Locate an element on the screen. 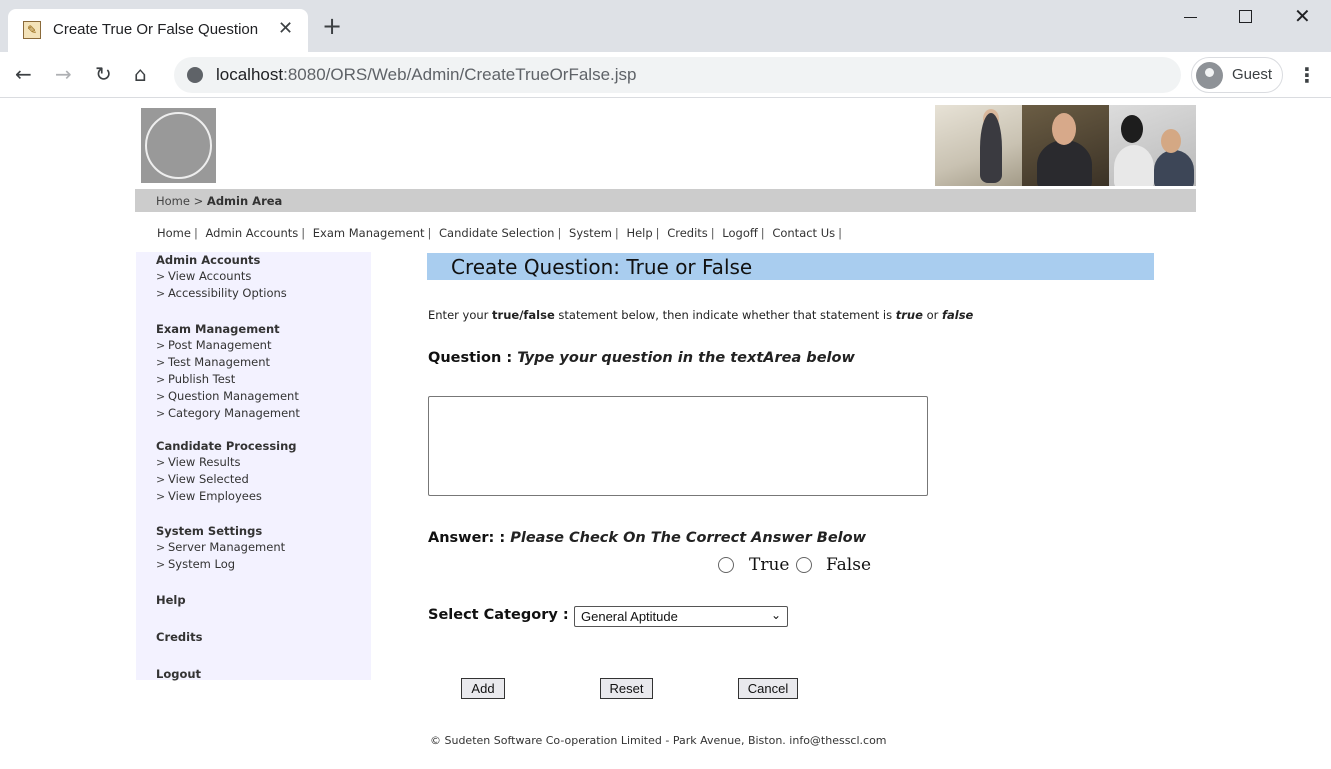 This screenshot has height=769, width=1331. home-icon: ⌂ is located at coordinates (140, 74).